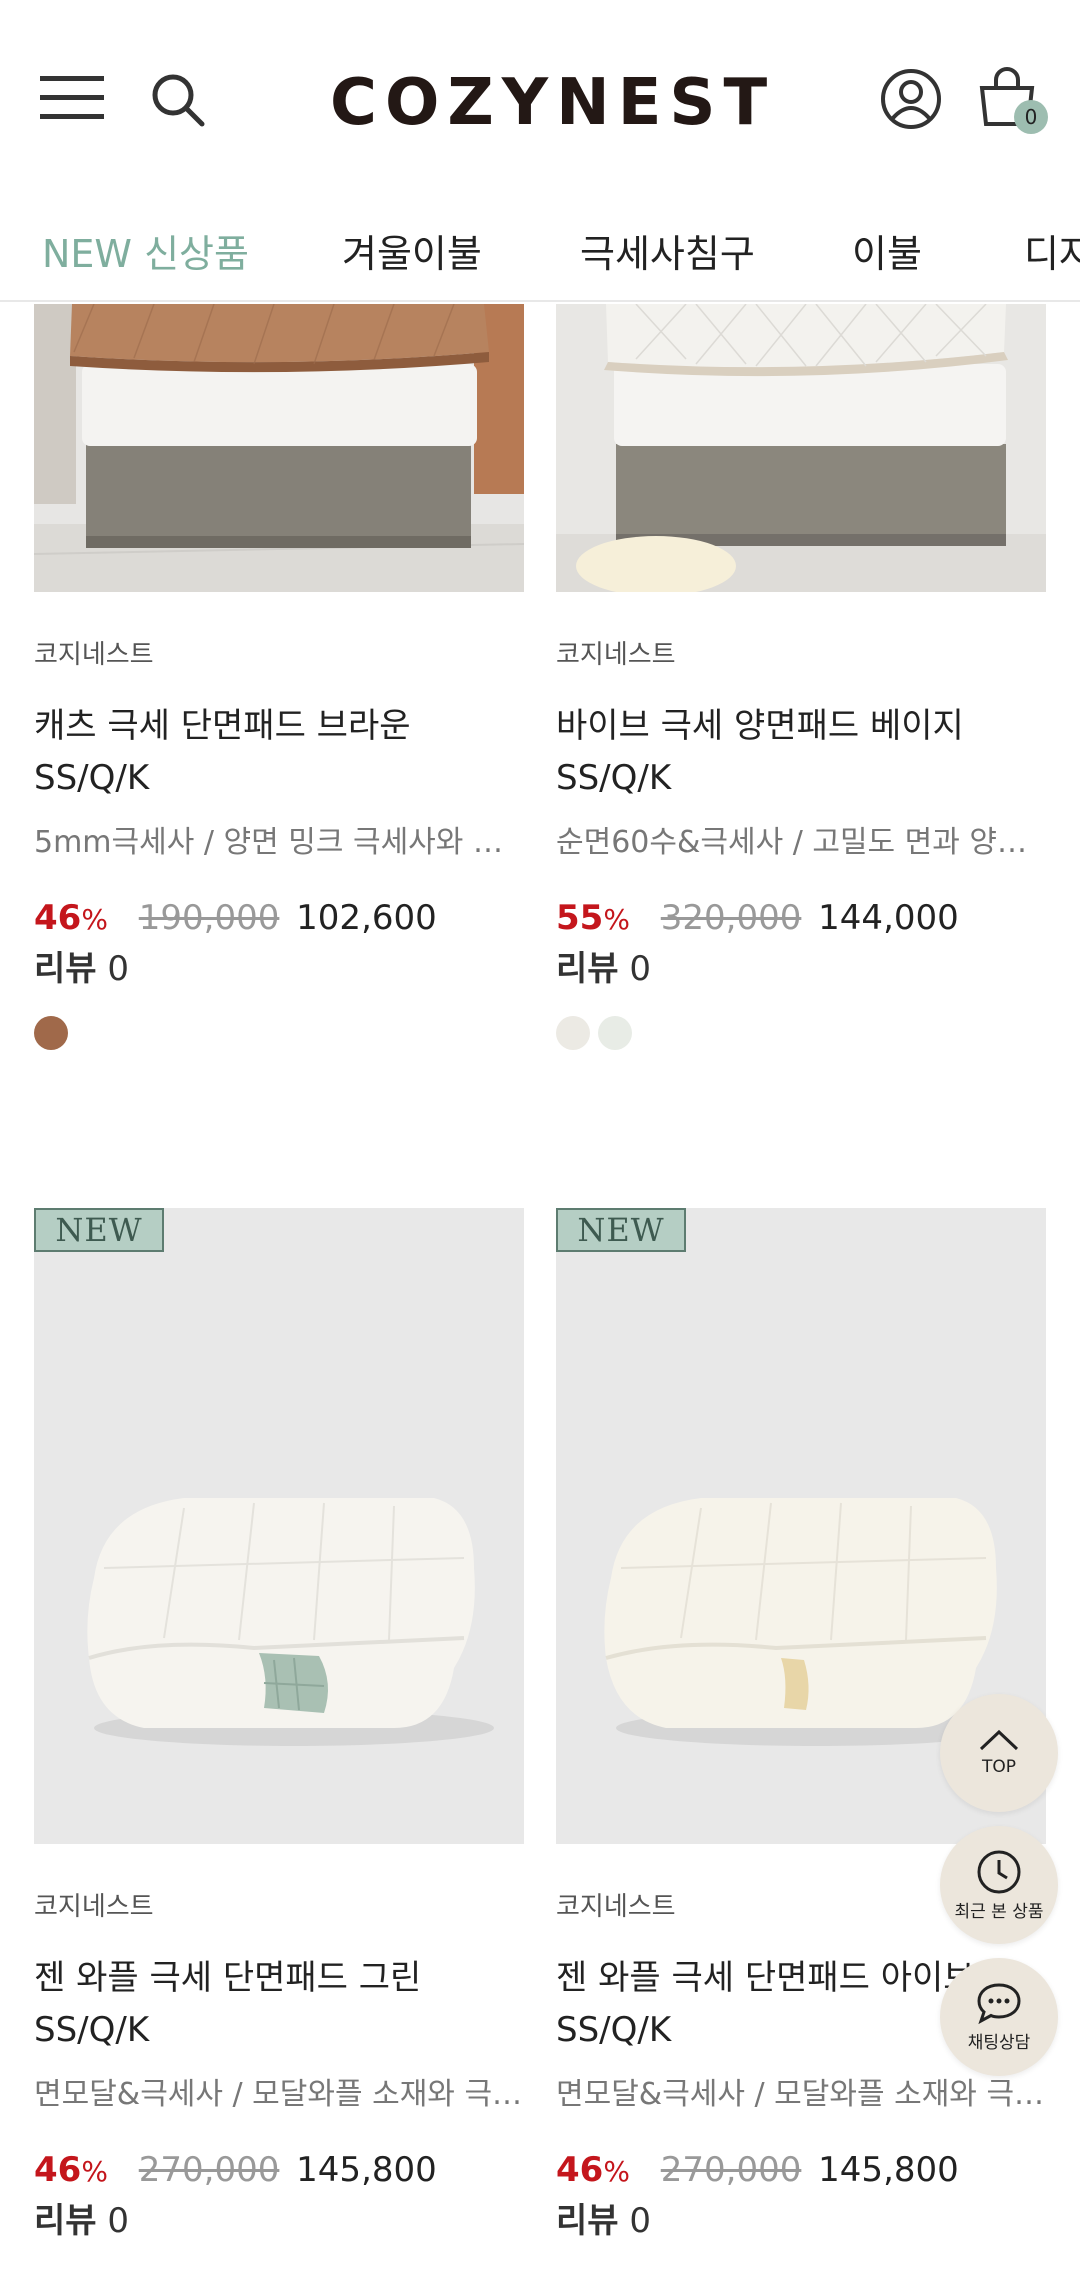 The image size is (1080, 2284). I want to click on product-name: 바이브 극세 양면패드 베이지 SS/Q/K, so click(801, 752).